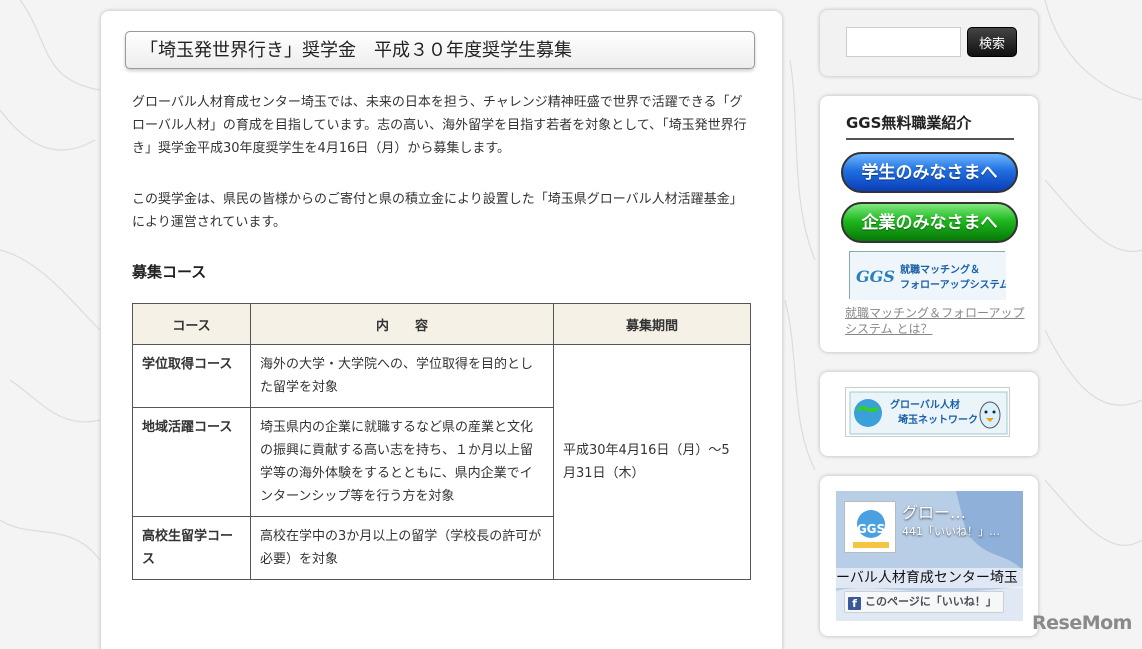 The image size is (1142, 649). I want to click on companies-button: 企業のみなさまへ, so click(929, 222).